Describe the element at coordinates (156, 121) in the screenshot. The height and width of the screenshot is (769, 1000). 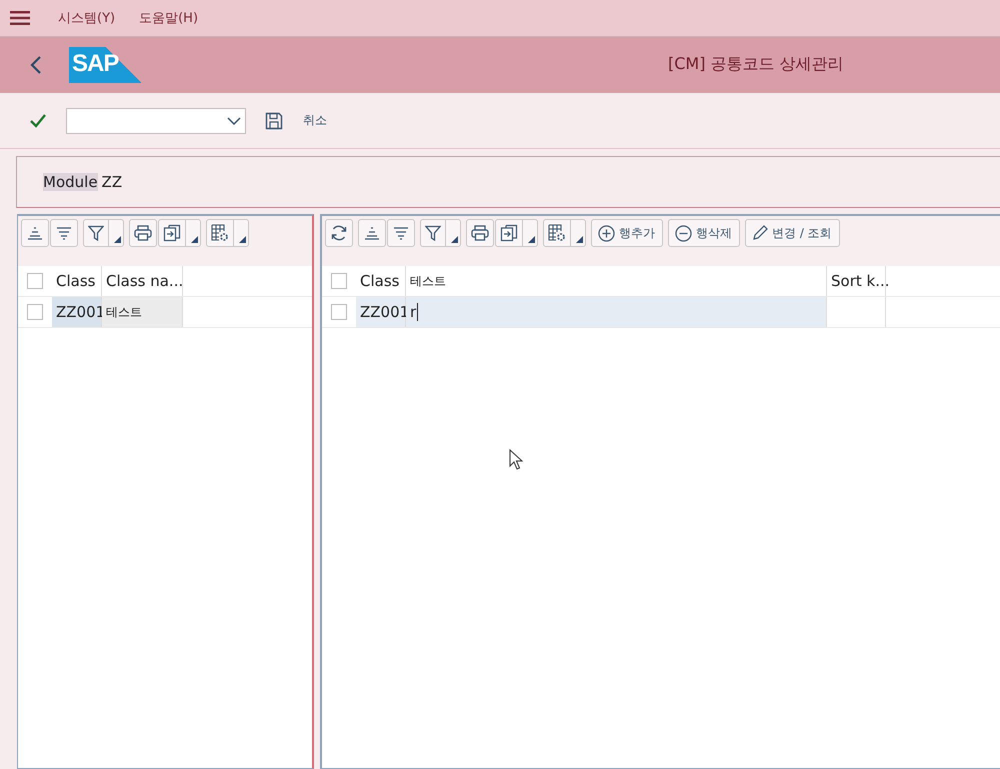
I see `command-field` at that location.